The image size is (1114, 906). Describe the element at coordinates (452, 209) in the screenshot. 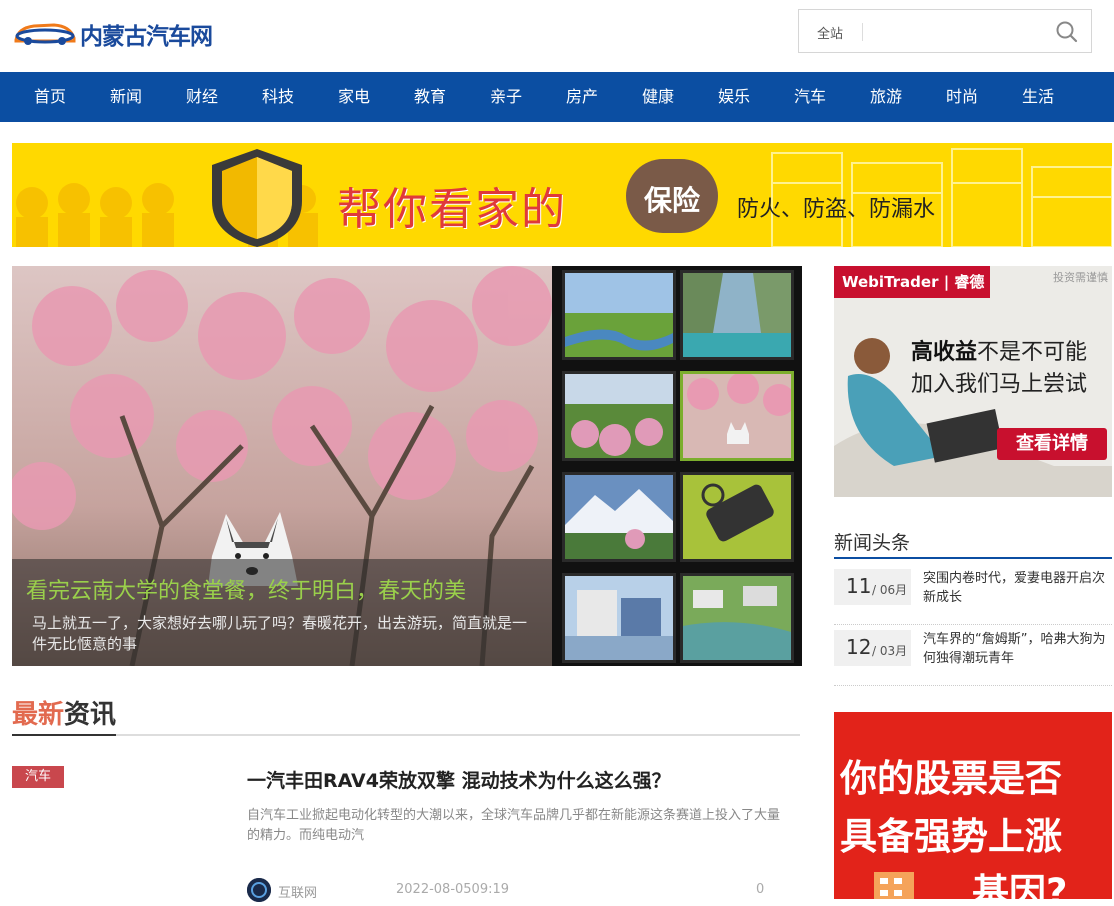

I see `banner-title: 帮你看家的` at that location.